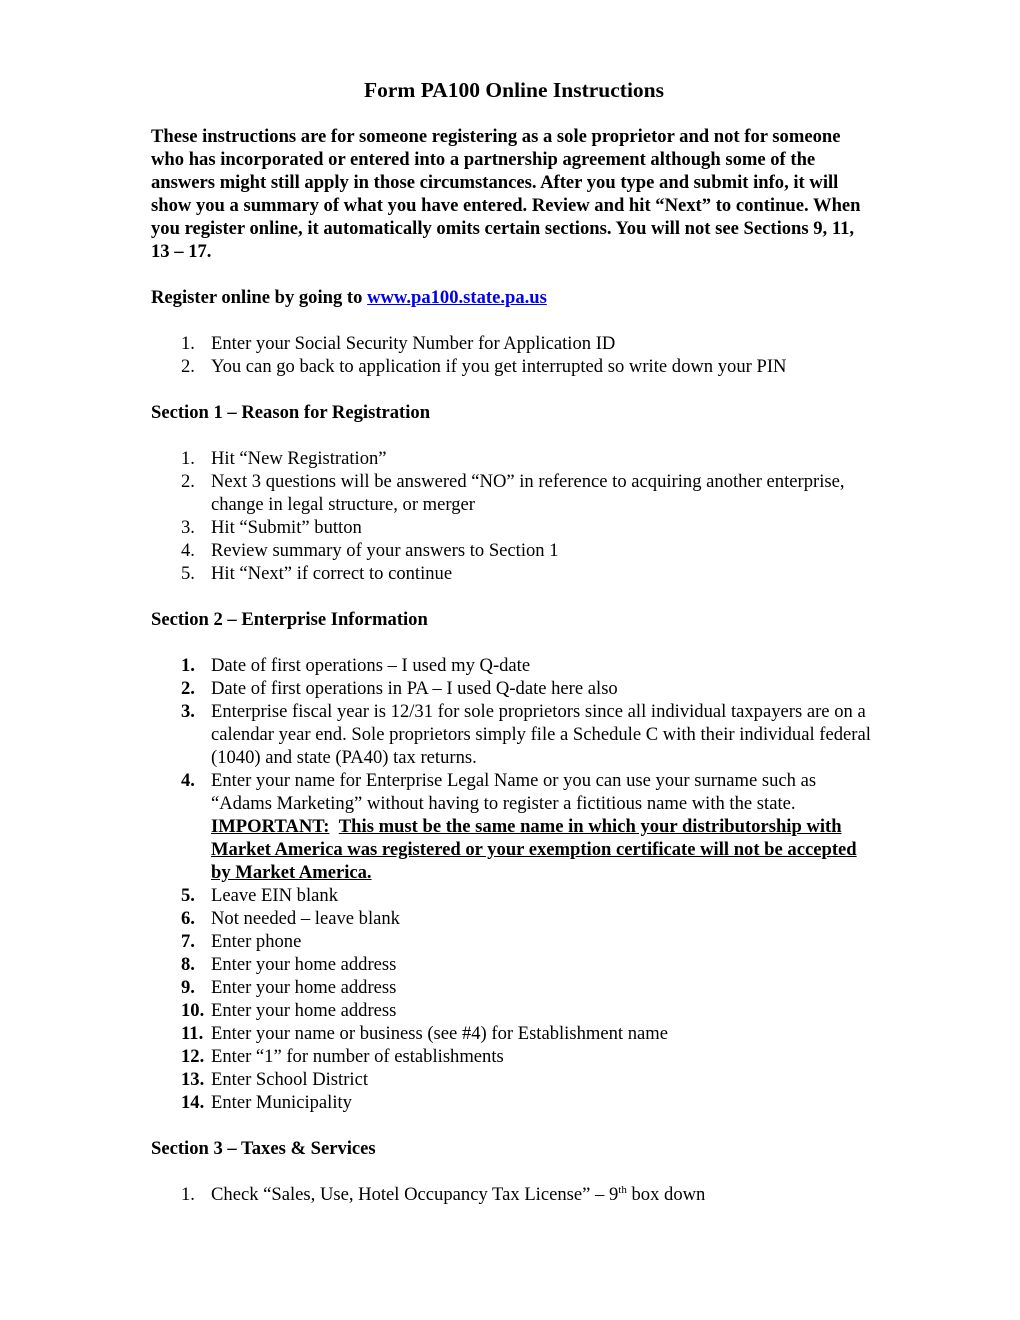 Image resolution: width=1020 pixels, height=1320 pixels. I want to click on register-prefix: Register online by going to, so click(259, 297).